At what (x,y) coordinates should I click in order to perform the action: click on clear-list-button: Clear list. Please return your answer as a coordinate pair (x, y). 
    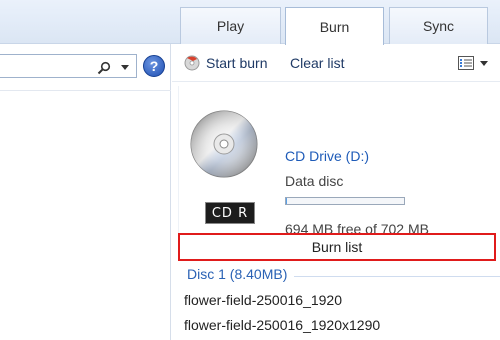
    Looking at the image, I should click on (317, 63).